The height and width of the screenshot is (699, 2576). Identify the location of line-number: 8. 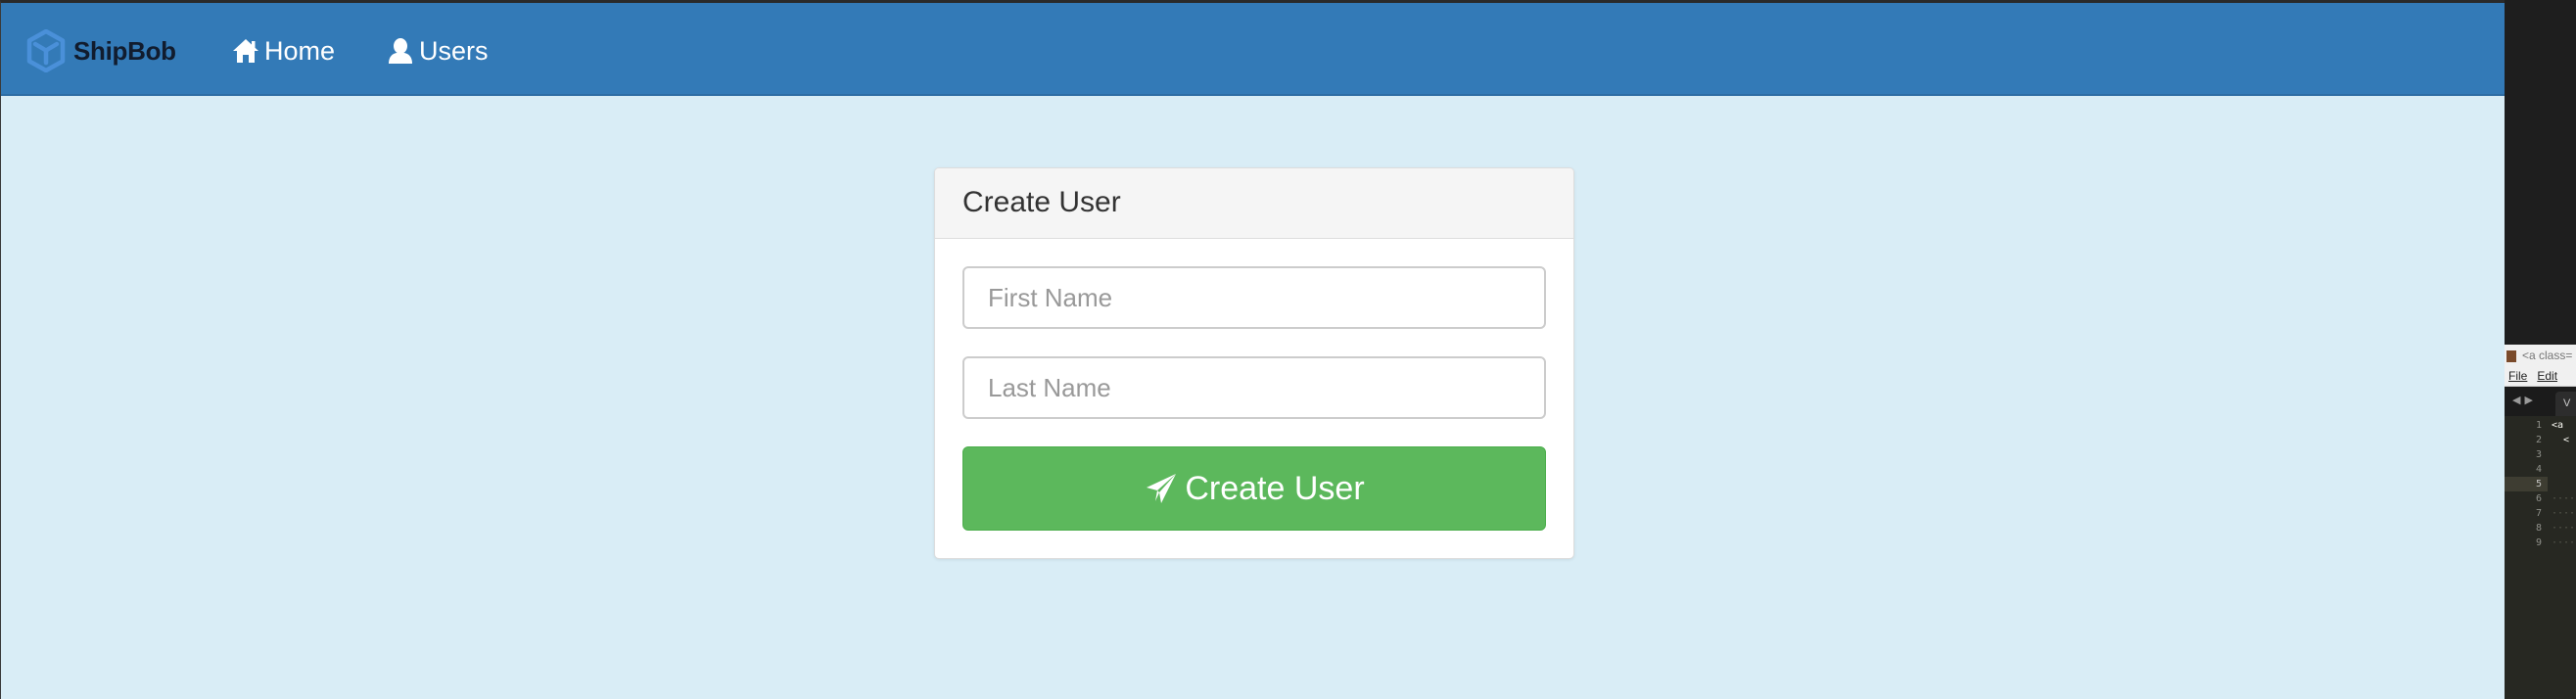
(2538, 528).